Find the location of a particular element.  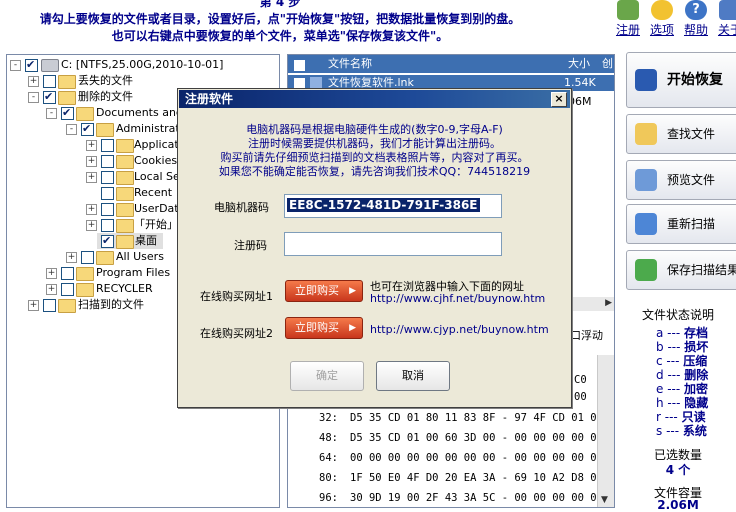

tree-label: All Users is located at coordinates (140, 256).